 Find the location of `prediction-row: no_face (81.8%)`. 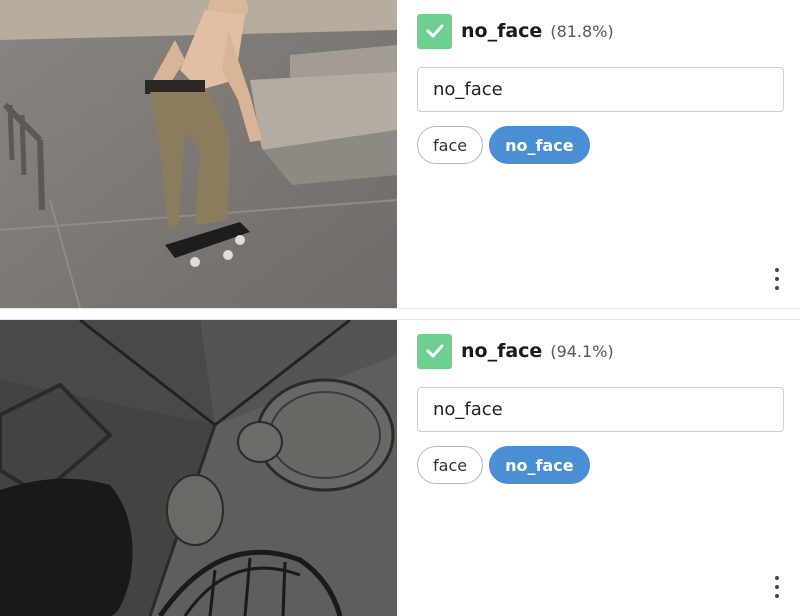

prediction-row: no_face (81.8%) is located at coordinates (515, 31).